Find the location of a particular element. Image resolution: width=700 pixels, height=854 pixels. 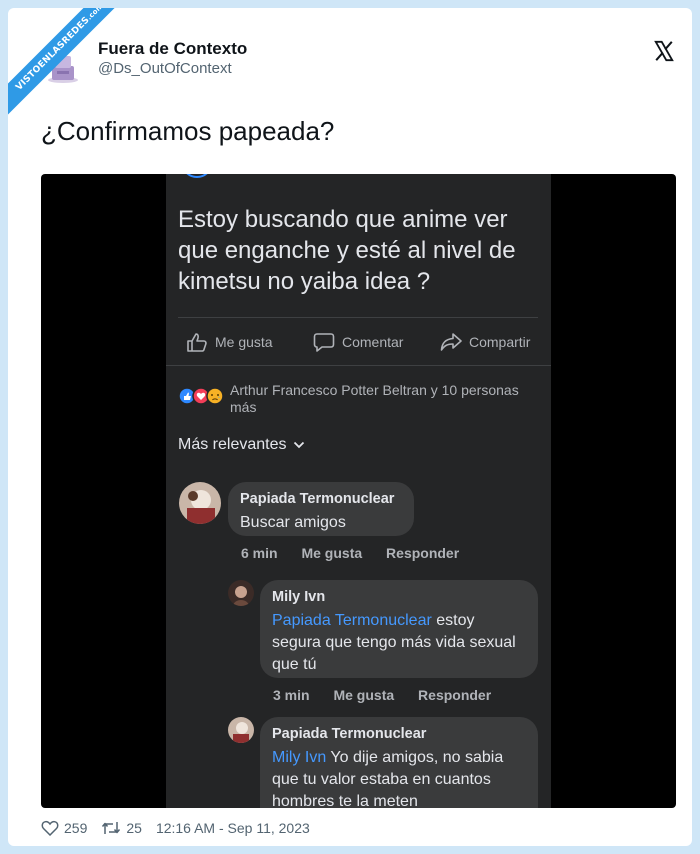

comment-meta: 3 min Me gusta Responder is located at coordinates (392, 695).